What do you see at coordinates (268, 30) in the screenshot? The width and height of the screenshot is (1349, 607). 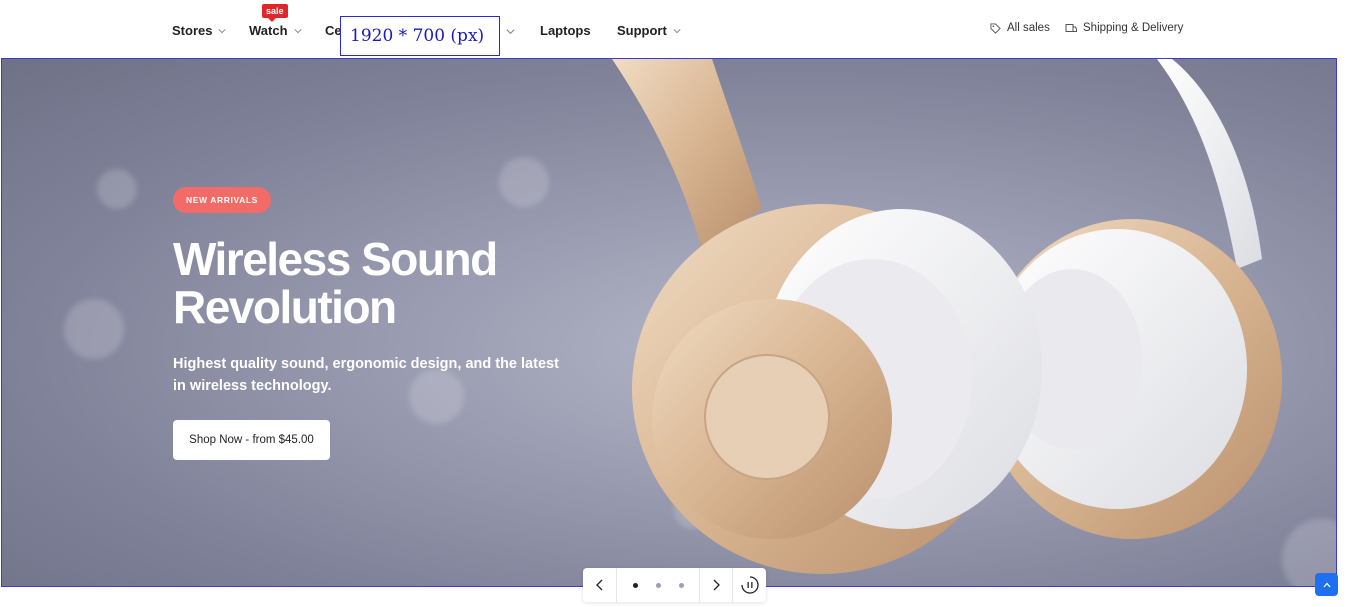 I see `nav-item-label: Watch` at bounding box center [268, 30].